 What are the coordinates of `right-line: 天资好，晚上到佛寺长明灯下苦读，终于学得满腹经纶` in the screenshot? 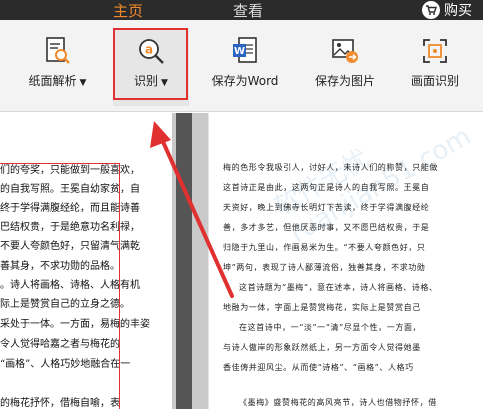 It's located at (326, 207).